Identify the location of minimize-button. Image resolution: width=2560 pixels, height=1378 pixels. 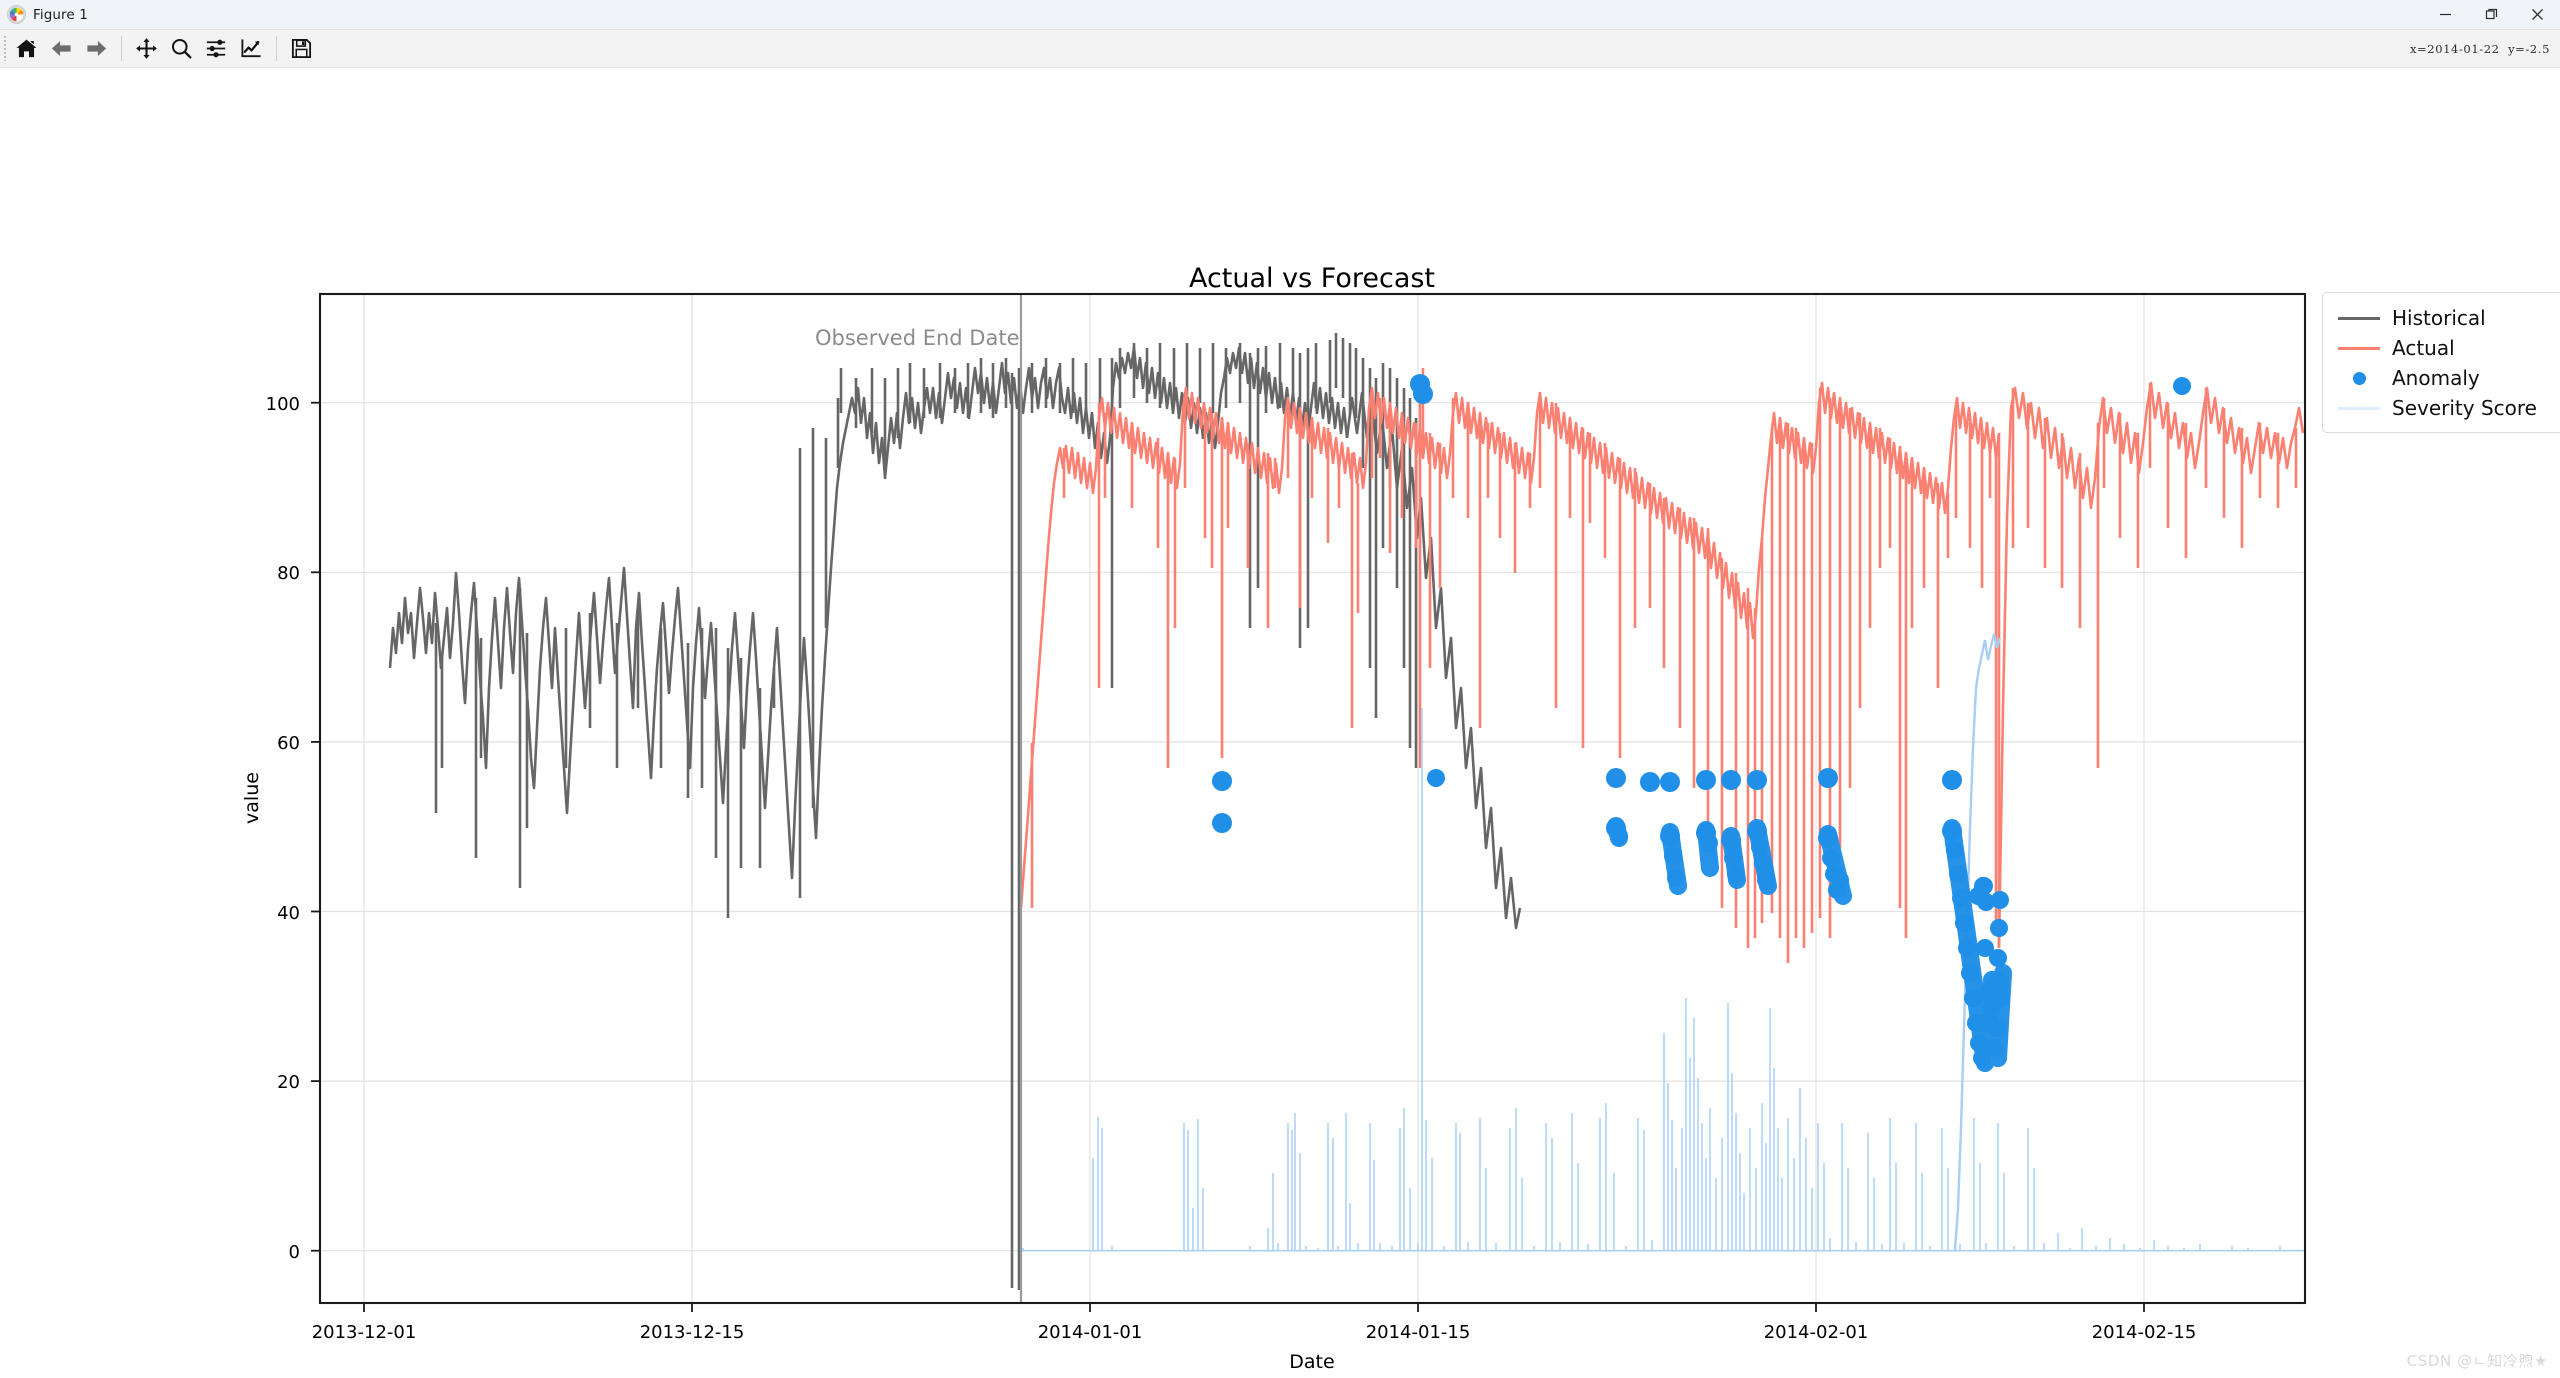
(2445, 14).